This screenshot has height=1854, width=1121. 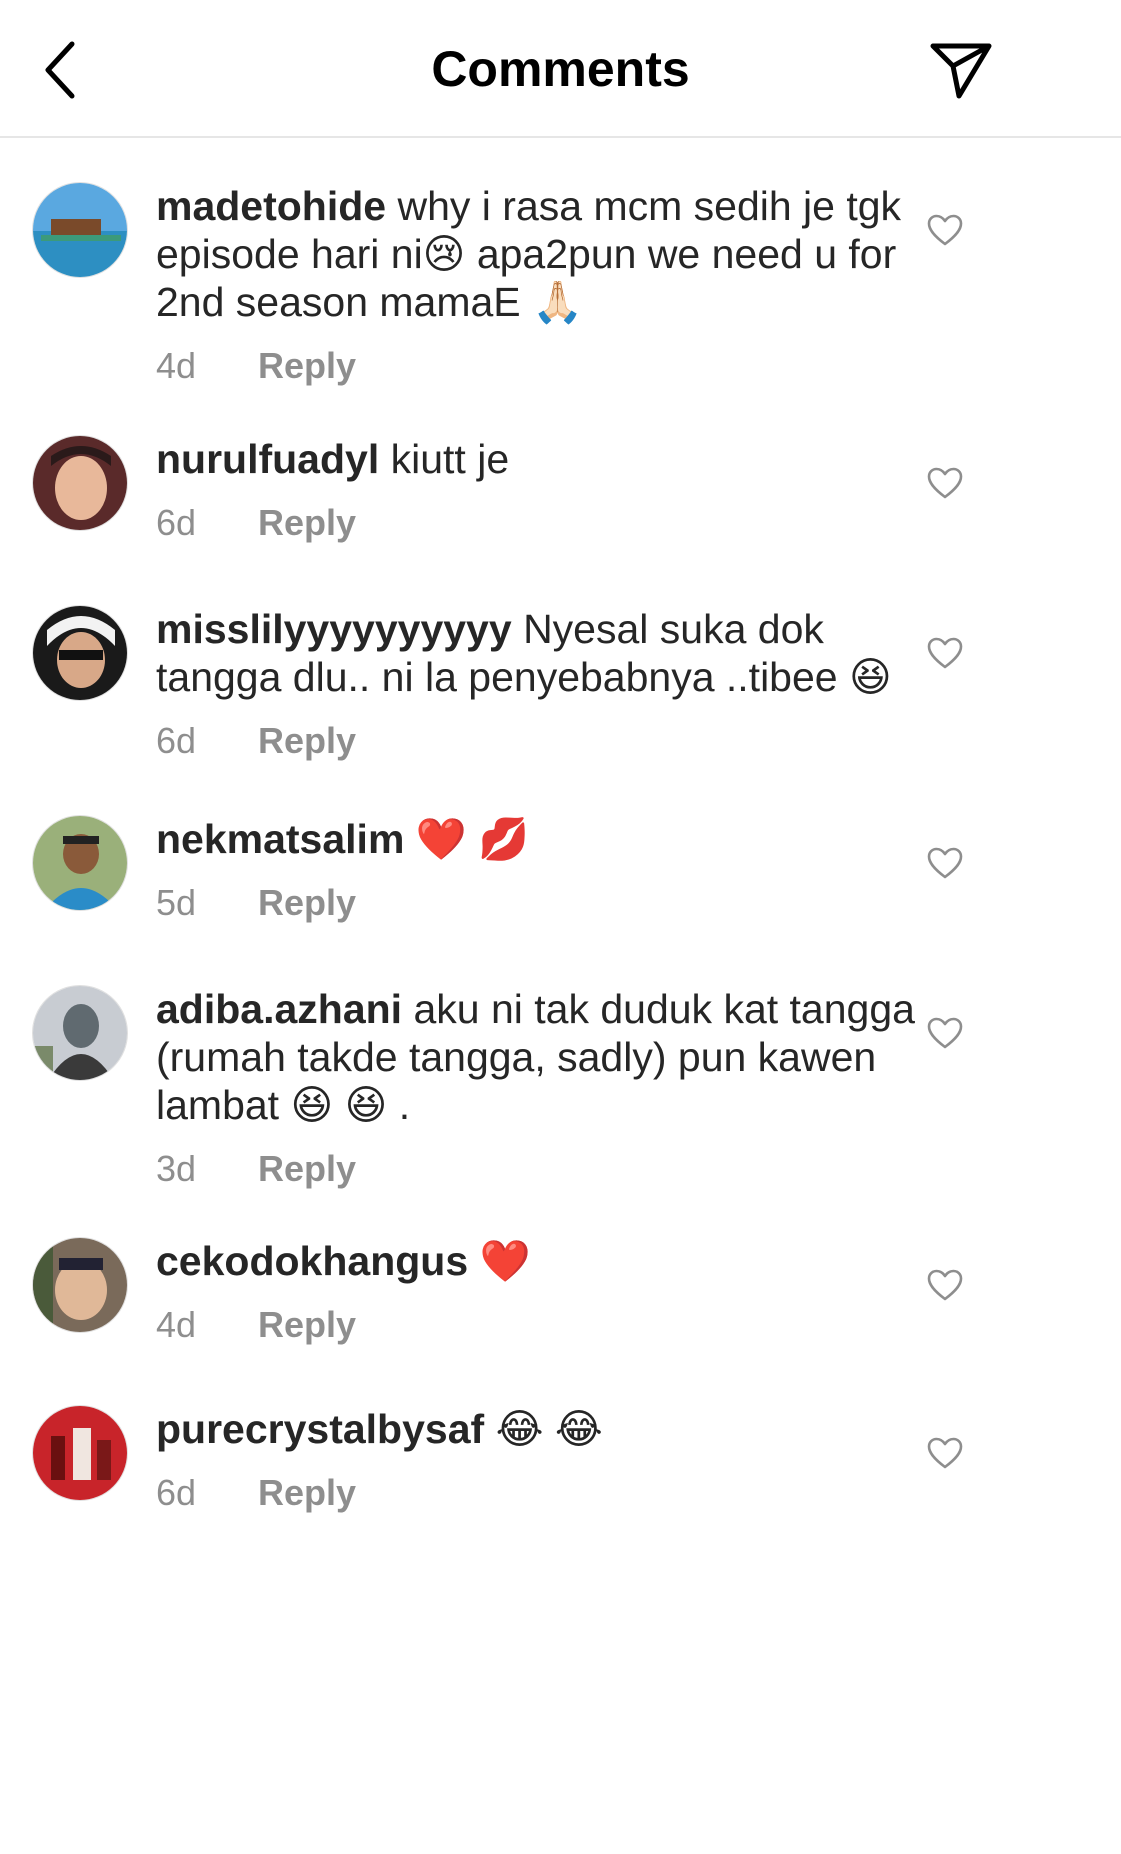 I want to click on share-button, so click(x=961, y=71).